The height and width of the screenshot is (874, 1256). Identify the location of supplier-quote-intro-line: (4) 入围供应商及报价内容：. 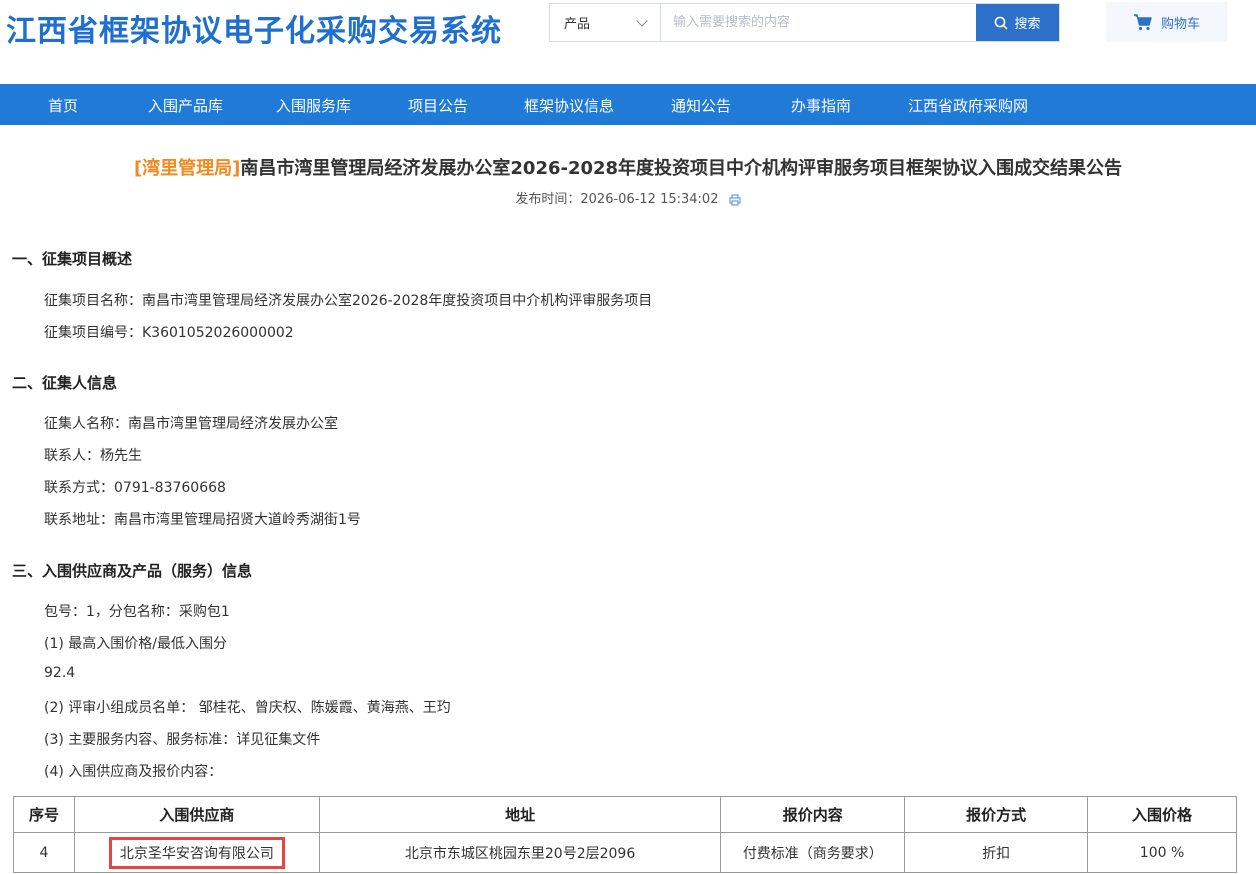
(133, 772).